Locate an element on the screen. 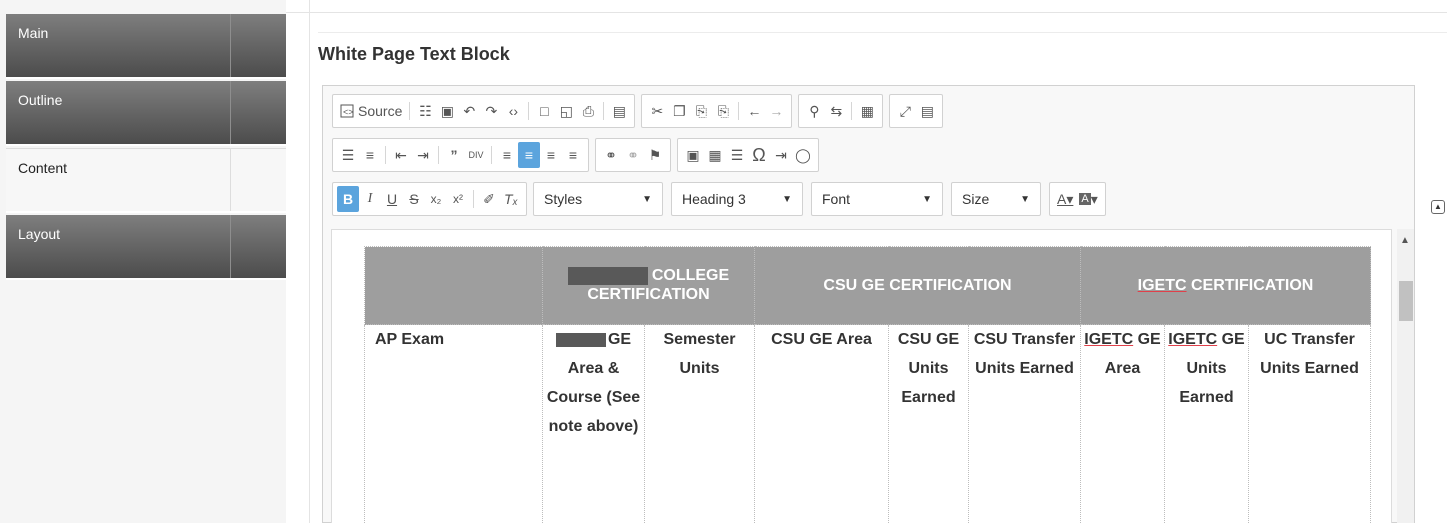 This screenshot has height=523, width=1447. blockquote-icon: ” is located at coordinates (454, 155).